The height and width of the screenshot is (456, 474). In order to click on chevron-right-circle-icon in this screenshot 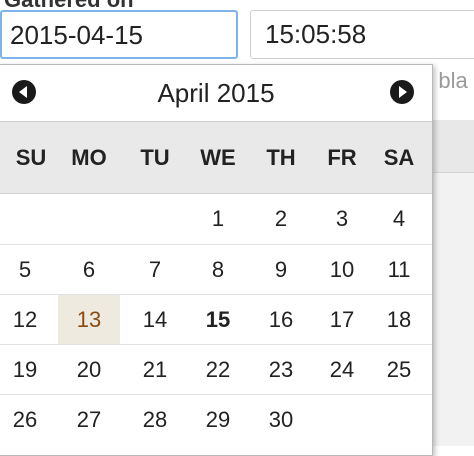, I will do `click(403, 92)`.